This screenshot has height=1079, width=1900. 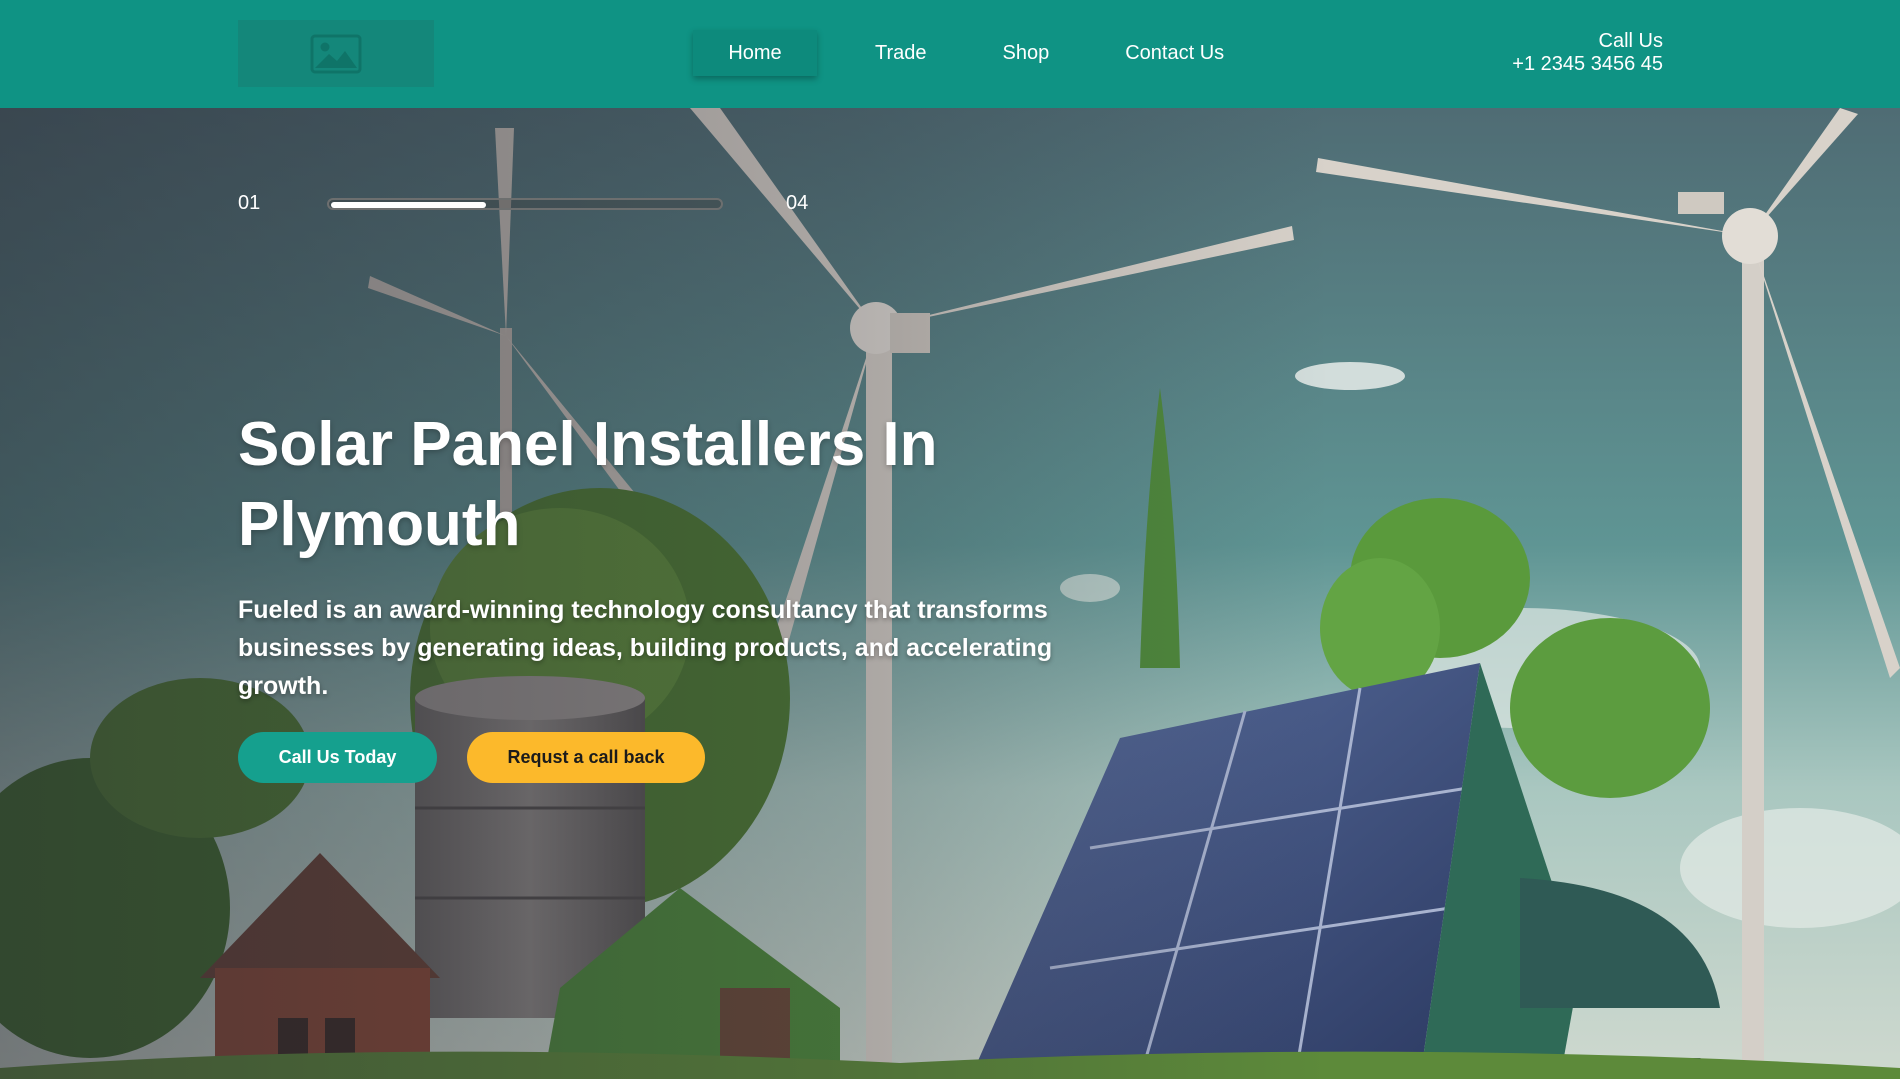 What do you see at coordinates (797, 203) in the screenshot?
I see `slide-total: 04` at bounding box center [797, 203].